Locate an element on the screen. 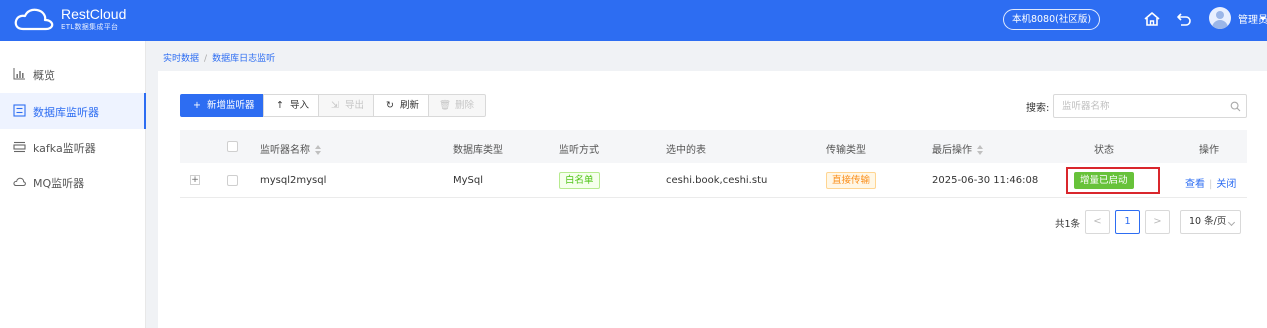 The height and width of the screenshot is (328, 1267). top-bar: RestCloud ETL数据集成平台 本机8080(社区版) 管理员 is located at coordinates (633, 20).